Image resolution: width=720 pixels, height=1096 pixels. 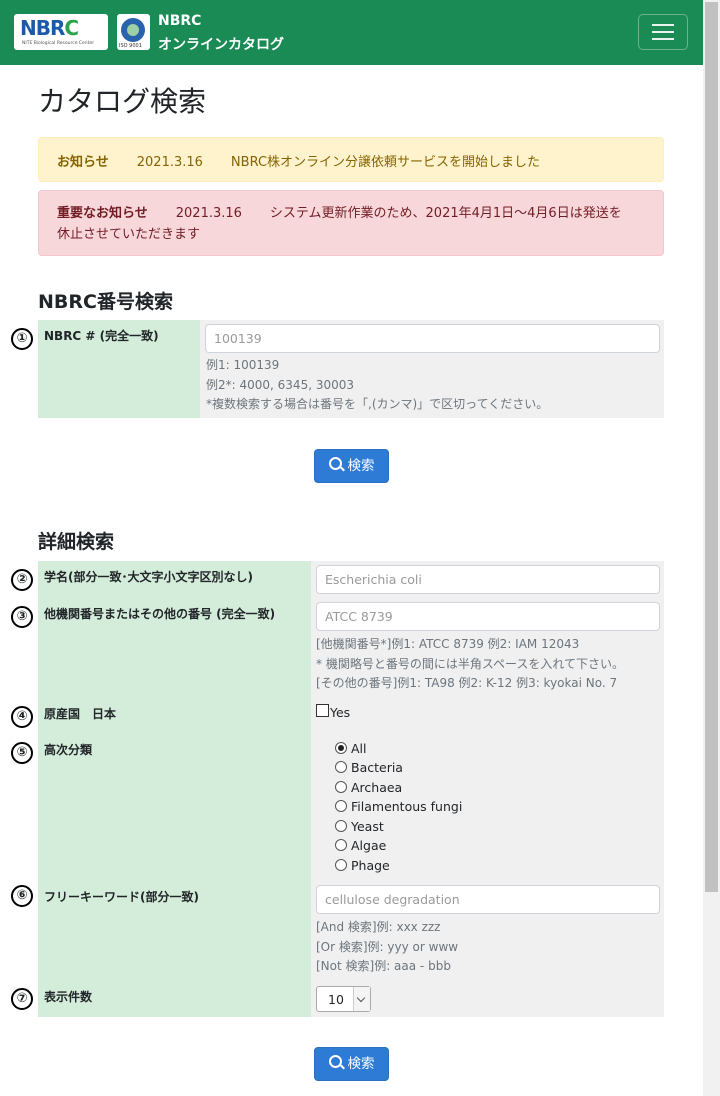 What do you see at coordinates (359, 748) in the screenshot?
I see `radio-label: All` at bounding box center [359, 748].